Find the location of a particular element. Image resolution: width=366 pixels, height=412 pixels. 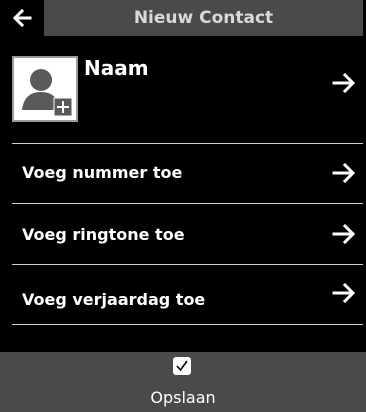

add-ringtone-label: Voeg ringtone toe is located at coordinates (103, 234).